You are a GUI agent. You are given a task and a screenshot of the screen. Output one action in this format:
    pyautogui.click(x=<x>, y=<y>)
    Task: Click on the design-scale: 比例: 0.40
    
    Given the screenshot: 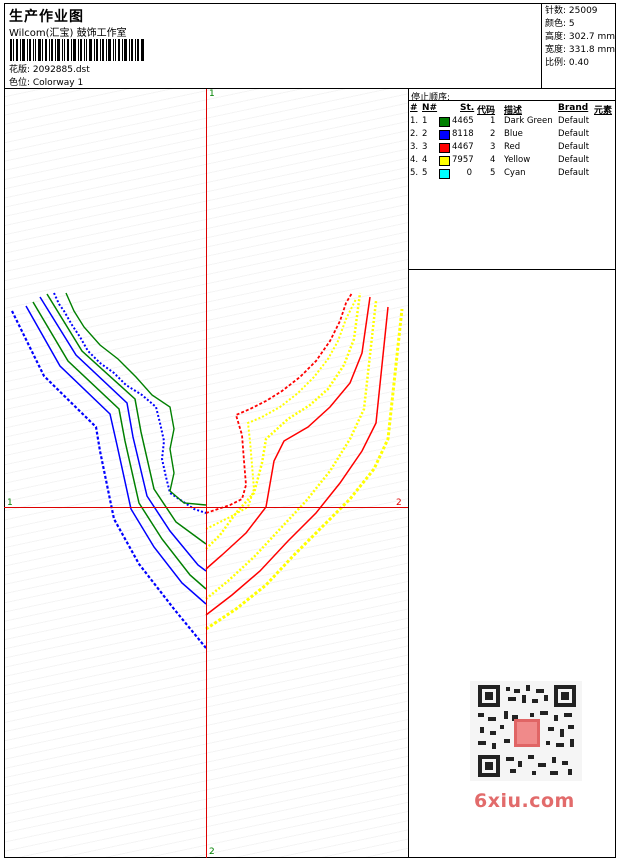 What is the action you would take?
    pyautogui.click(x=567, y=63)
    